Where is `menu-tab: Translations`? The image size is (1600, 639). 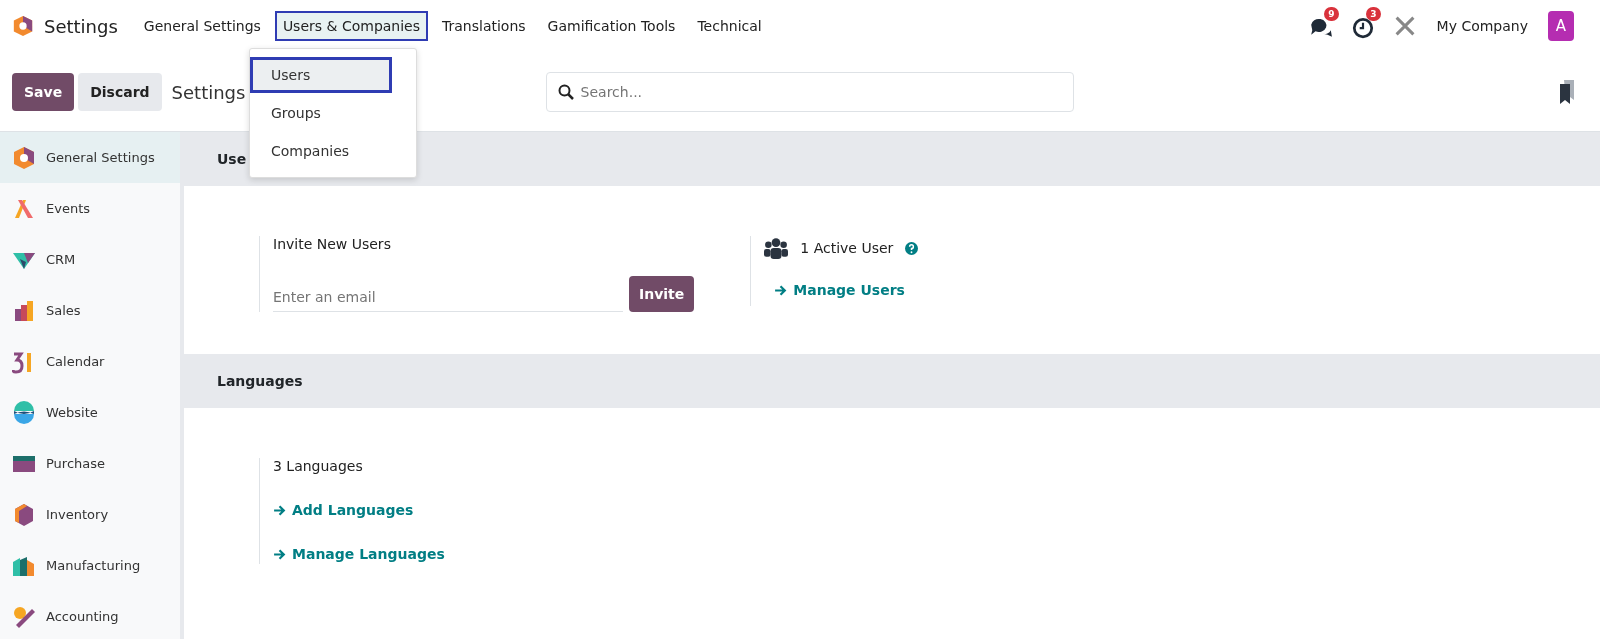
menu-tab: Translations is located at coordinates (484, 26).